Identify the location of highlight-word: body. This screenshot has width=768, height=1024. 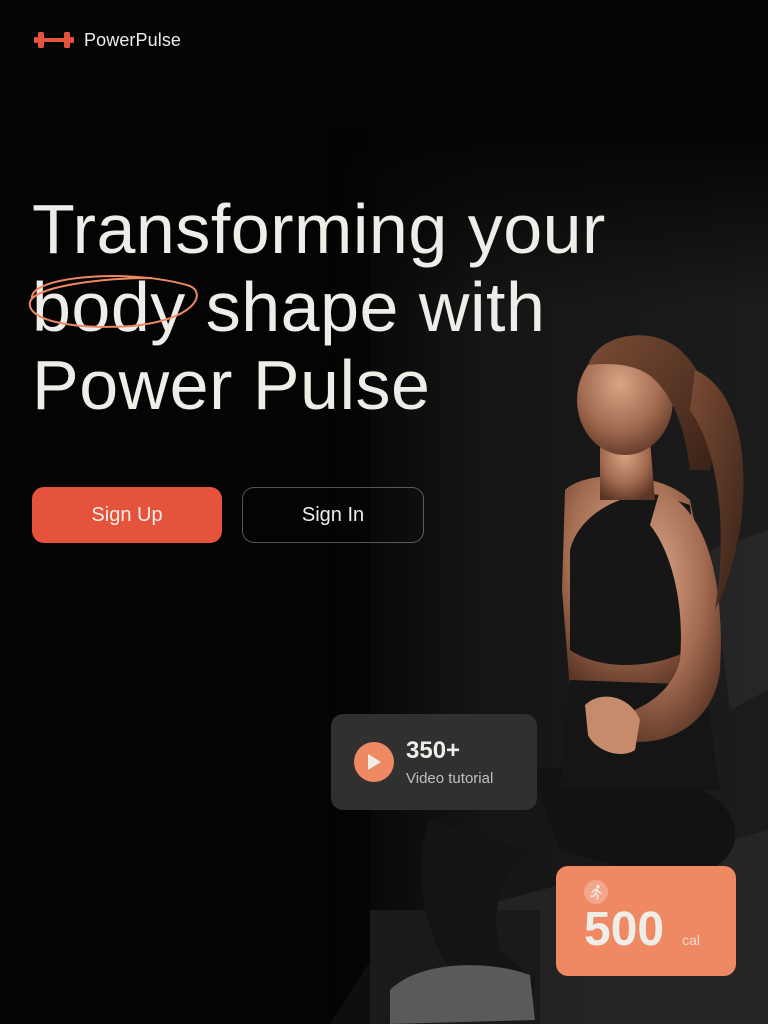
(109, 307).